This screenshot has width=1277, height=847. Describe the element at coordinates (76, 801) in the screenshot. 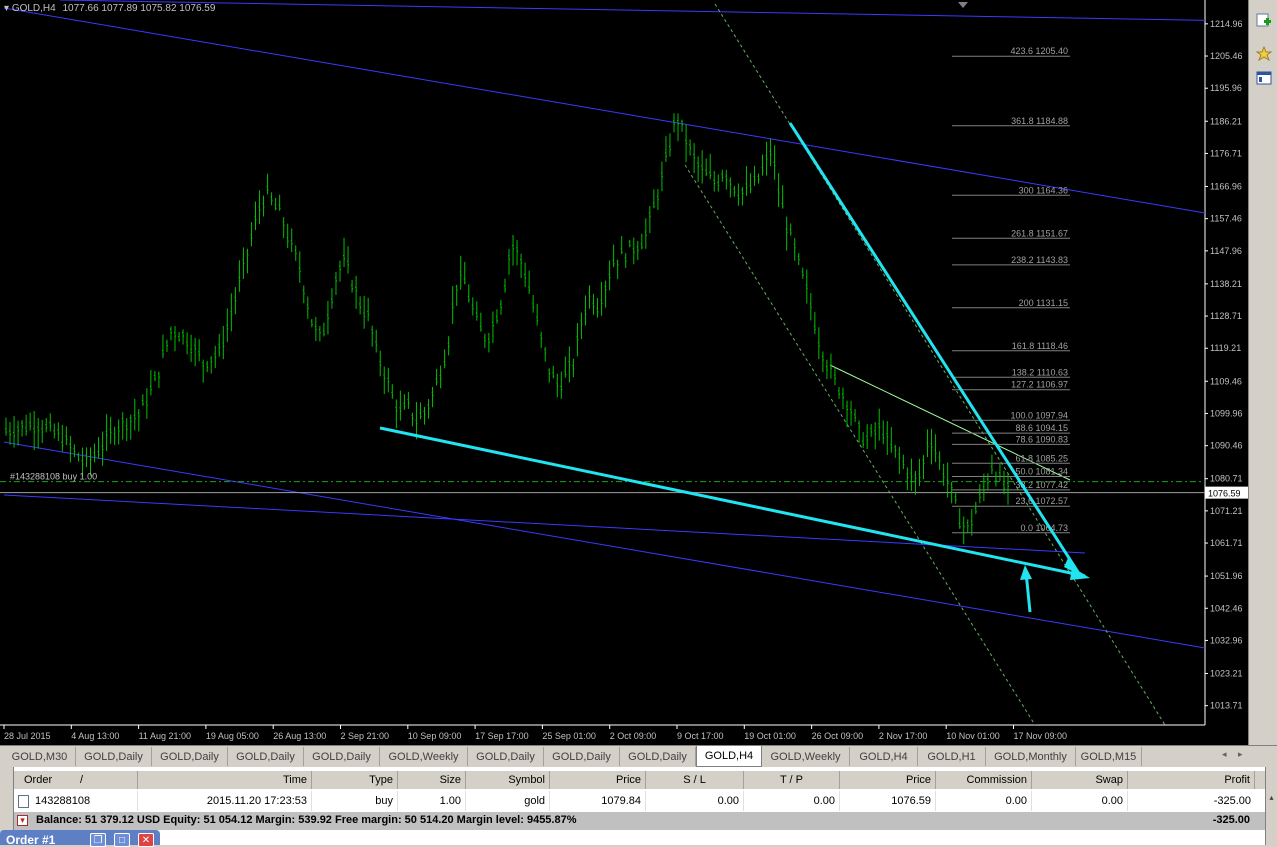

I see `order-ticket-cell: 143288108` at that location.